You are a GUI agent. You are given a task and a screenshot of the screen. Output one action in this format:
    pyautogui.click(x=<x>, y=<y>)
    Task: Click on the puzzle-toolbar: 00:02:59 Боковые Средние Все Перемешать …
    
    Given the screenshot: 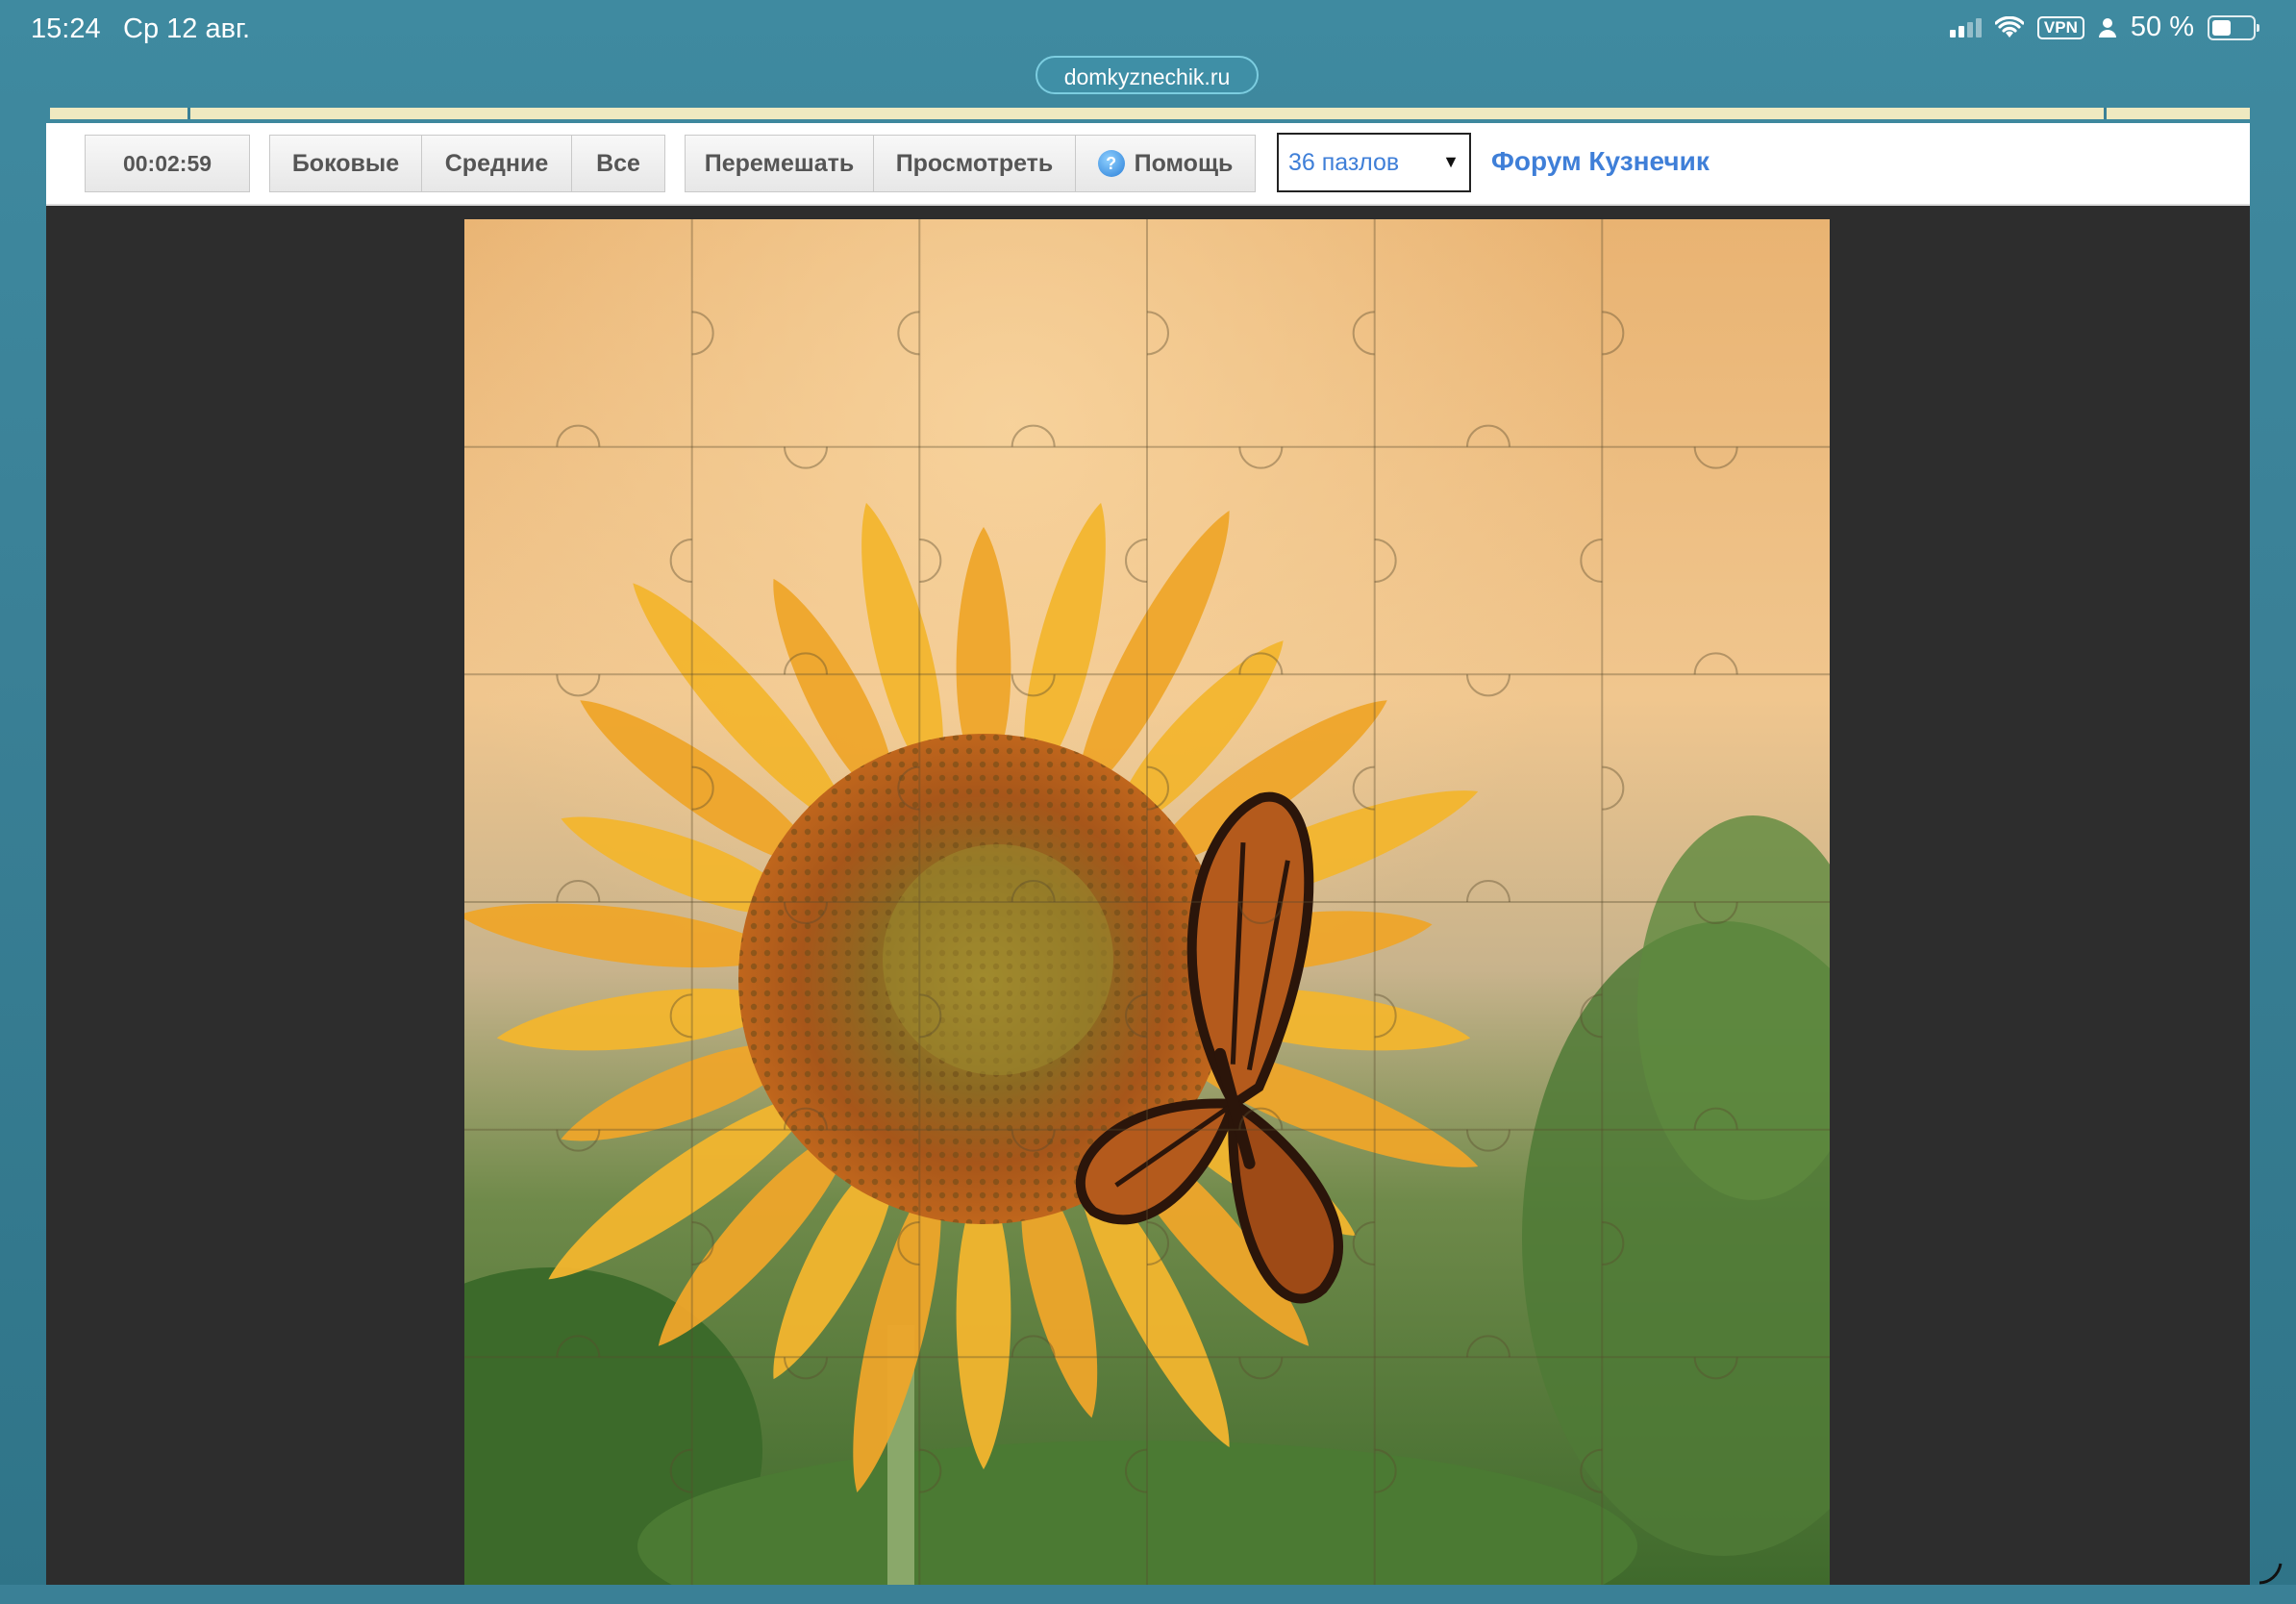 What is the action you would take?
    pyautogui.click(x=1148, y=164)
    